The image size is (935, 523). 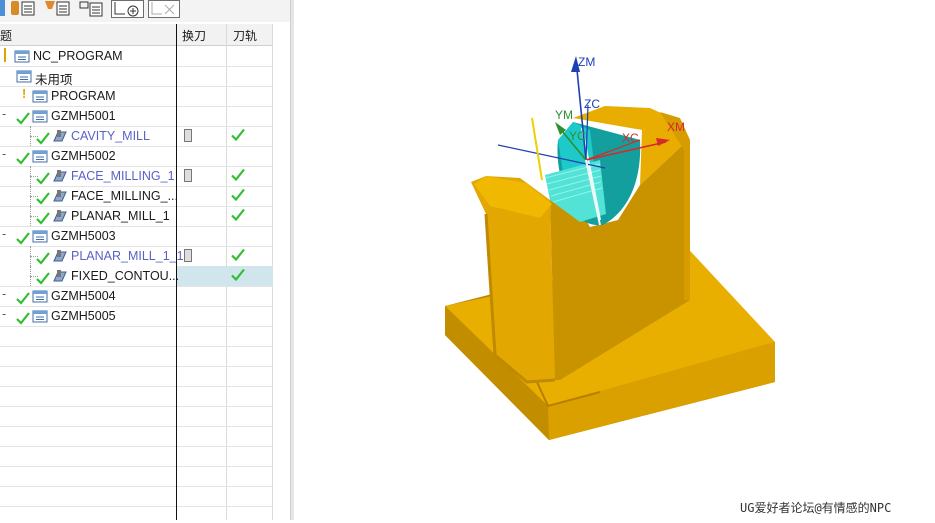 What do you see at coordinates (83, 316) in the screenshot?
I see `row-label: GZMH5005` at bounding box center [83, 316].